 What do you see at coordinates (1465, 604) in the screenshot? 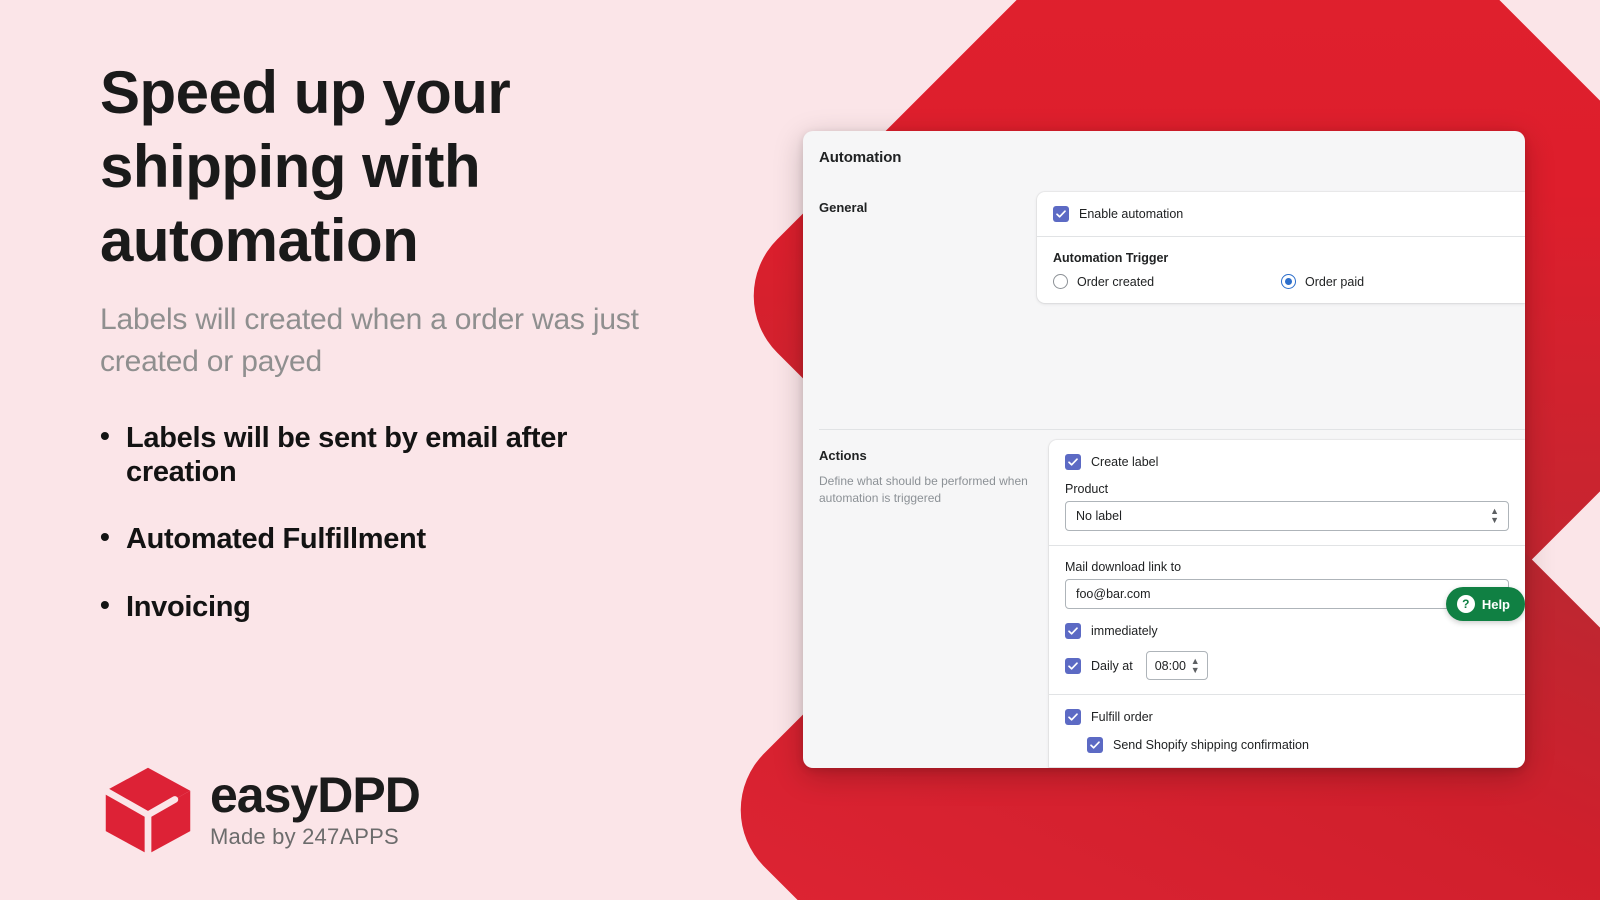
I see `question-mark-icon: ?` at bounding box center [1465, 604].